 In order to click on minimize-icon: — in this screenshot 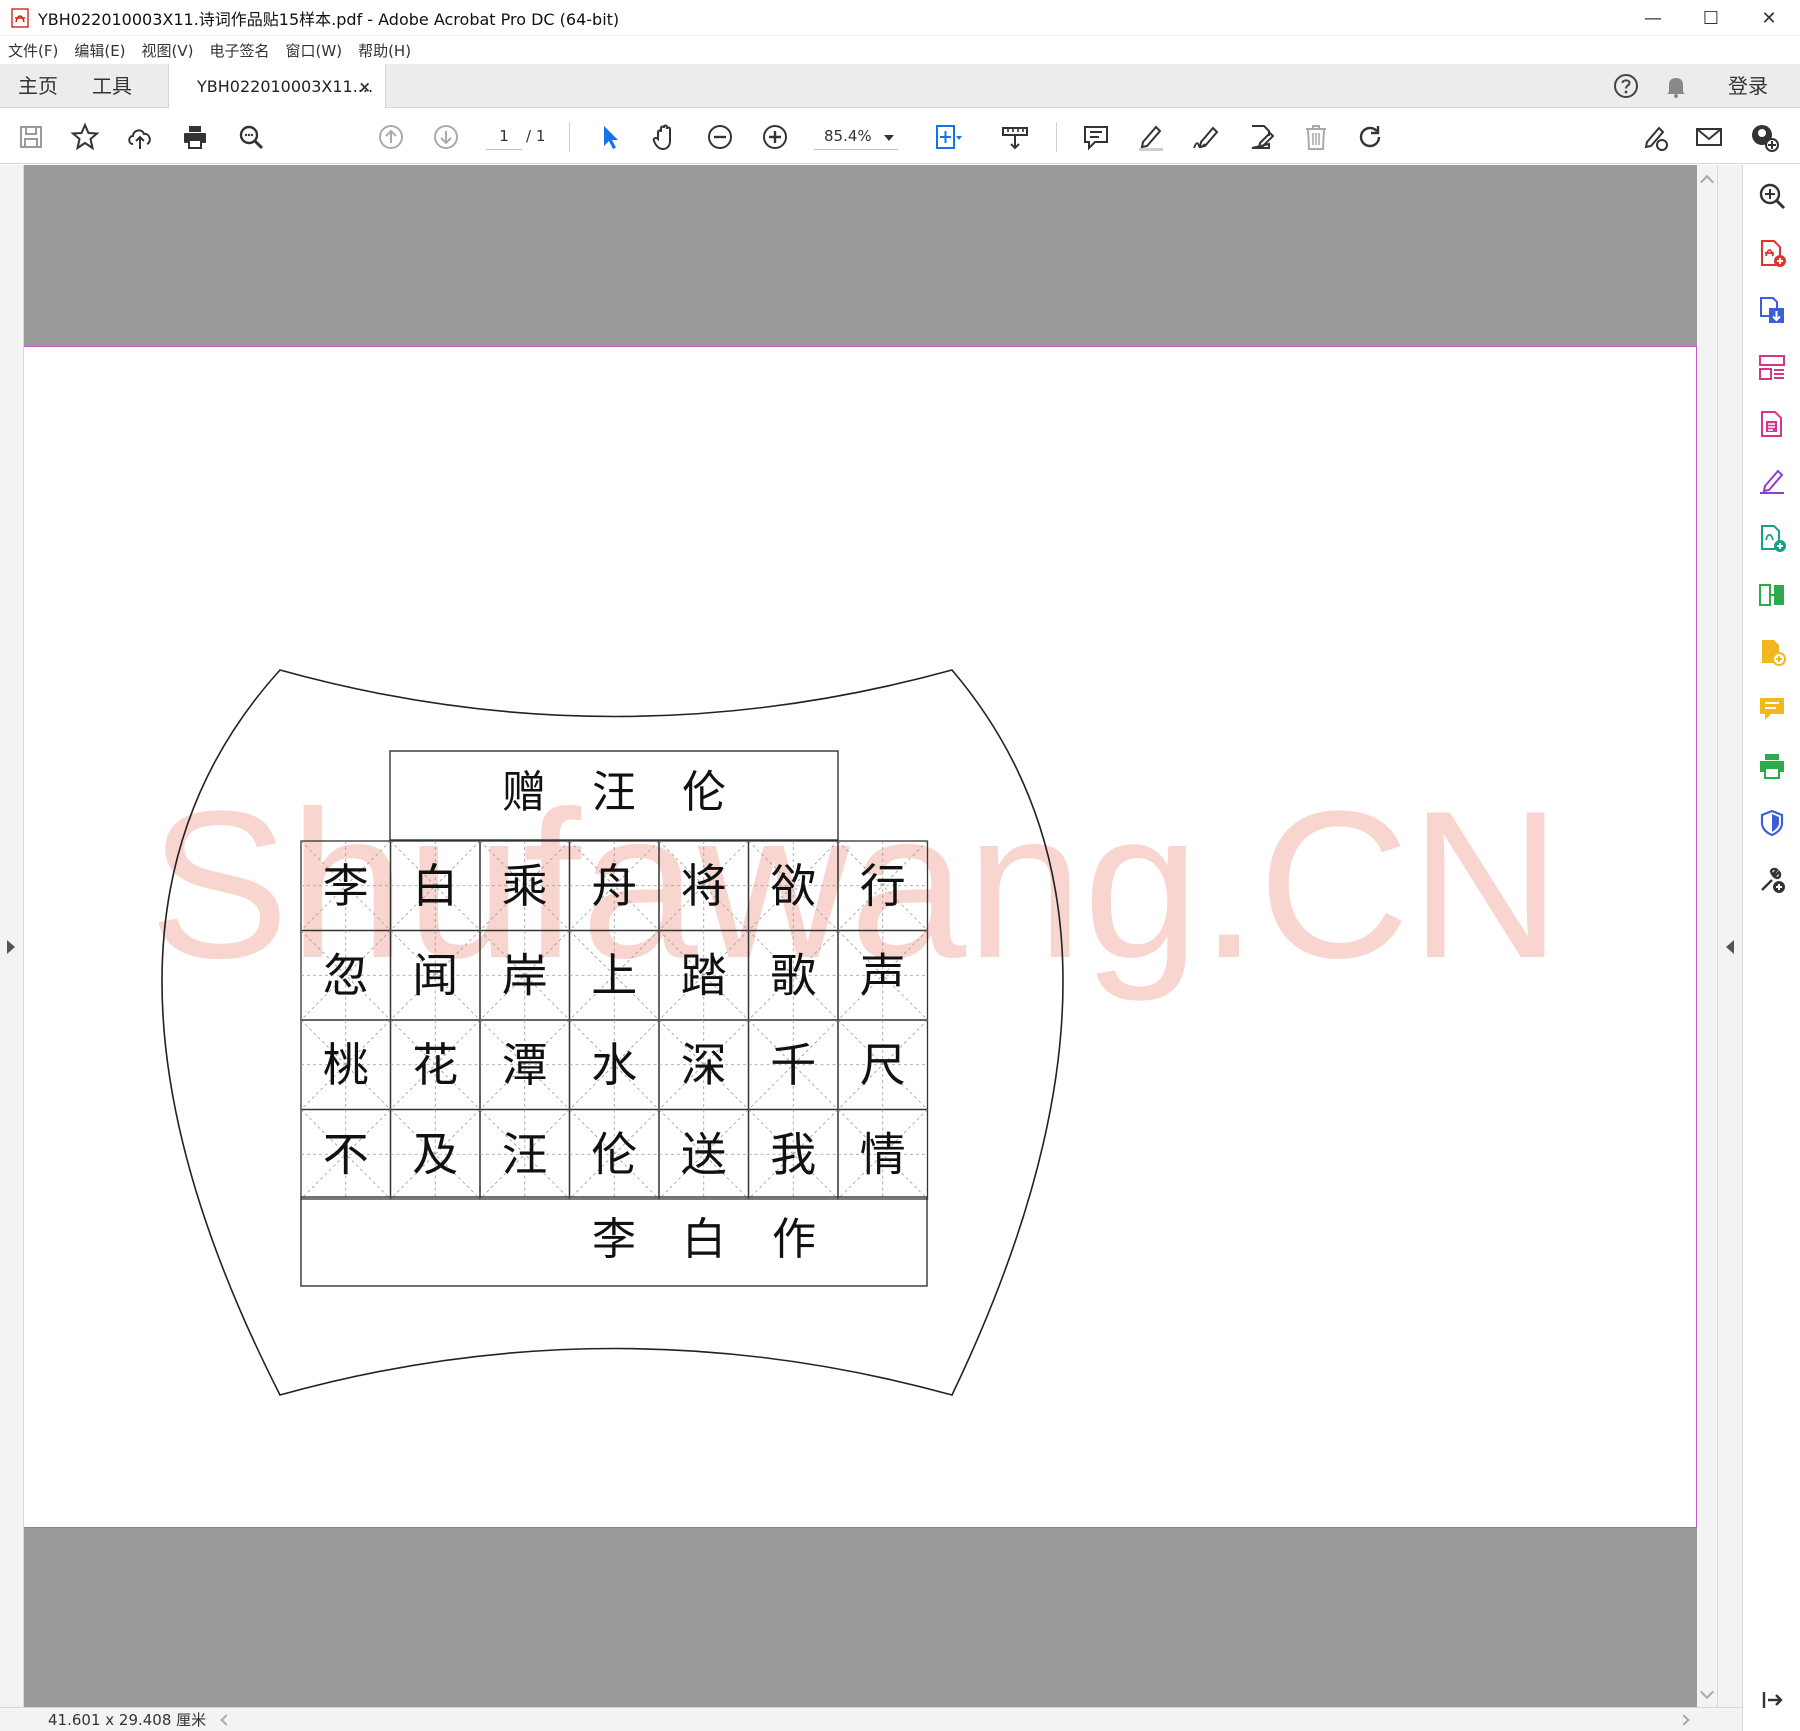, I will do `click(1653, 18)`.